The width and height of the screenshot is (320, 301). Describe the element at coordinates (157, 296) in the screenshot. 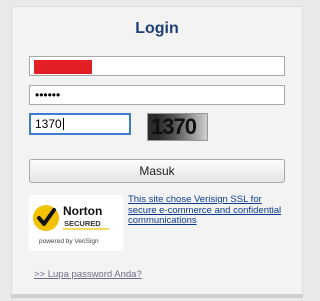

I see `bottom-divider` at that location.